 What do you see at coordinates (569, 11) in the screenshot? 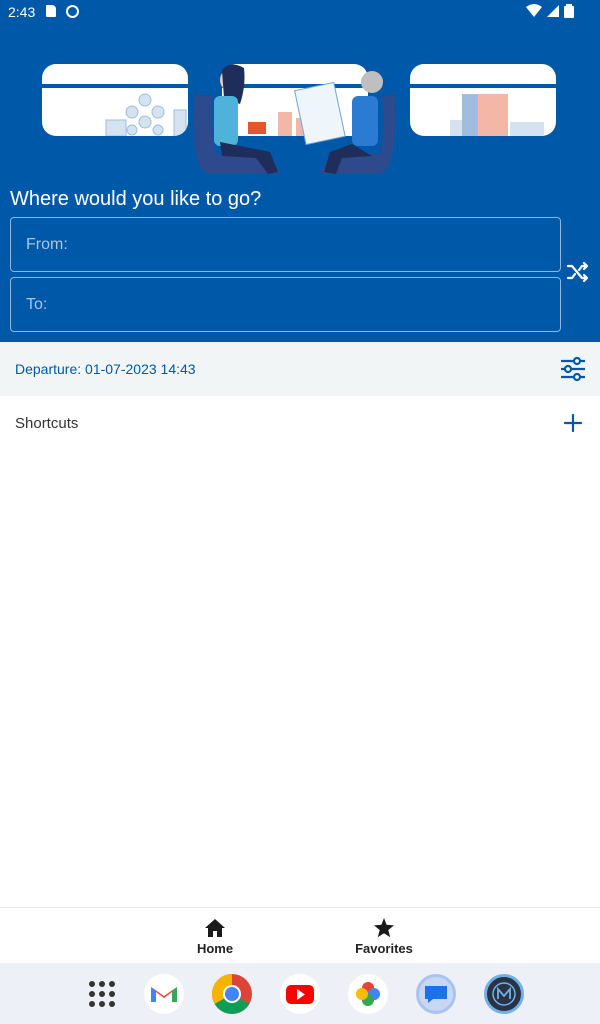
I see `battery-icon` at bounding box center [569, 11].